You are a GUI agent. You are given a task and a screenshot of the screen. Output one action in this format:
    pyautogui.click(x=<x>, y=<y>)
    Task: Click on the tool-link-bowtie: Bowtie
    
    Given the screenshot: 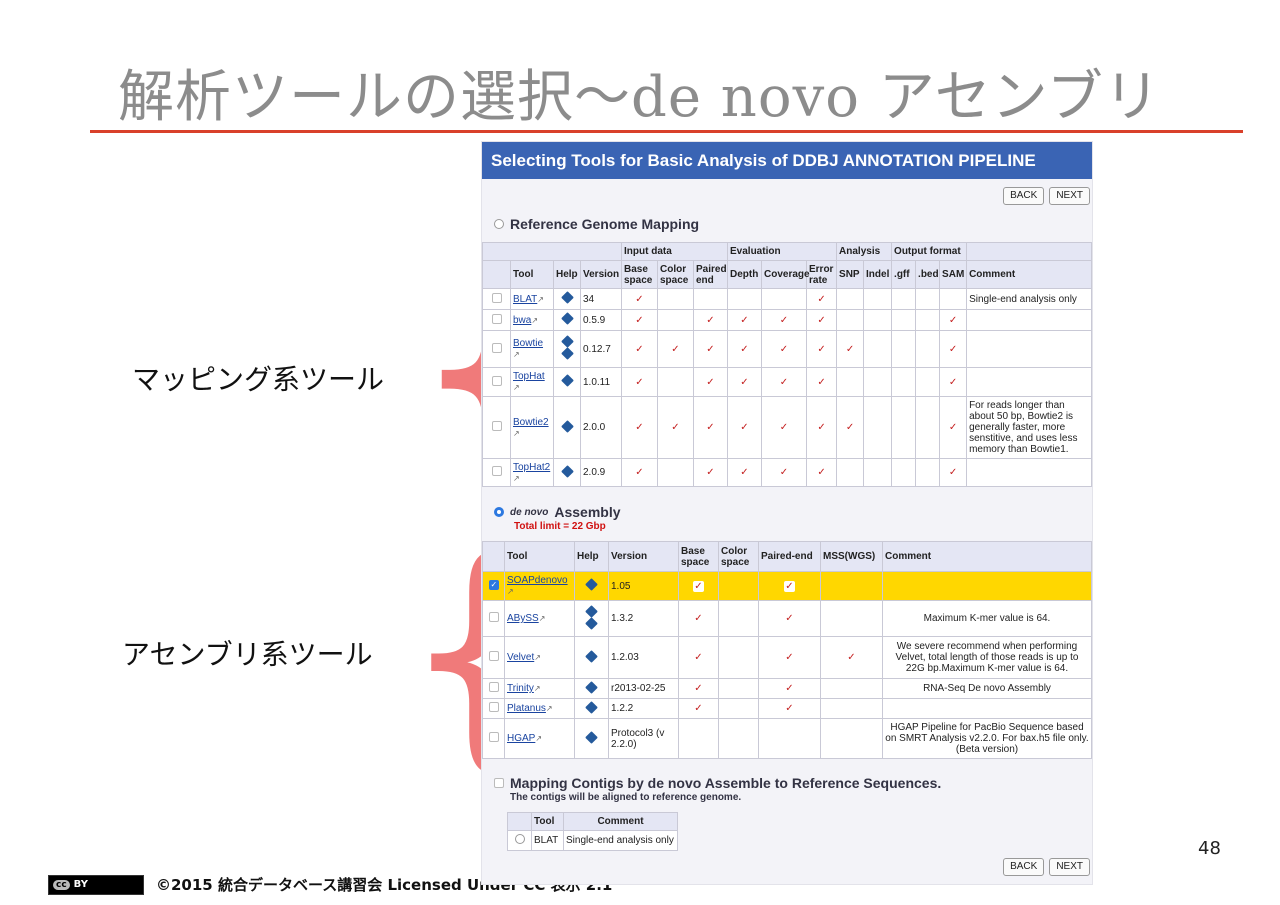 What is the action you would take?
    pyautogui.click(x=528, y=343)
    